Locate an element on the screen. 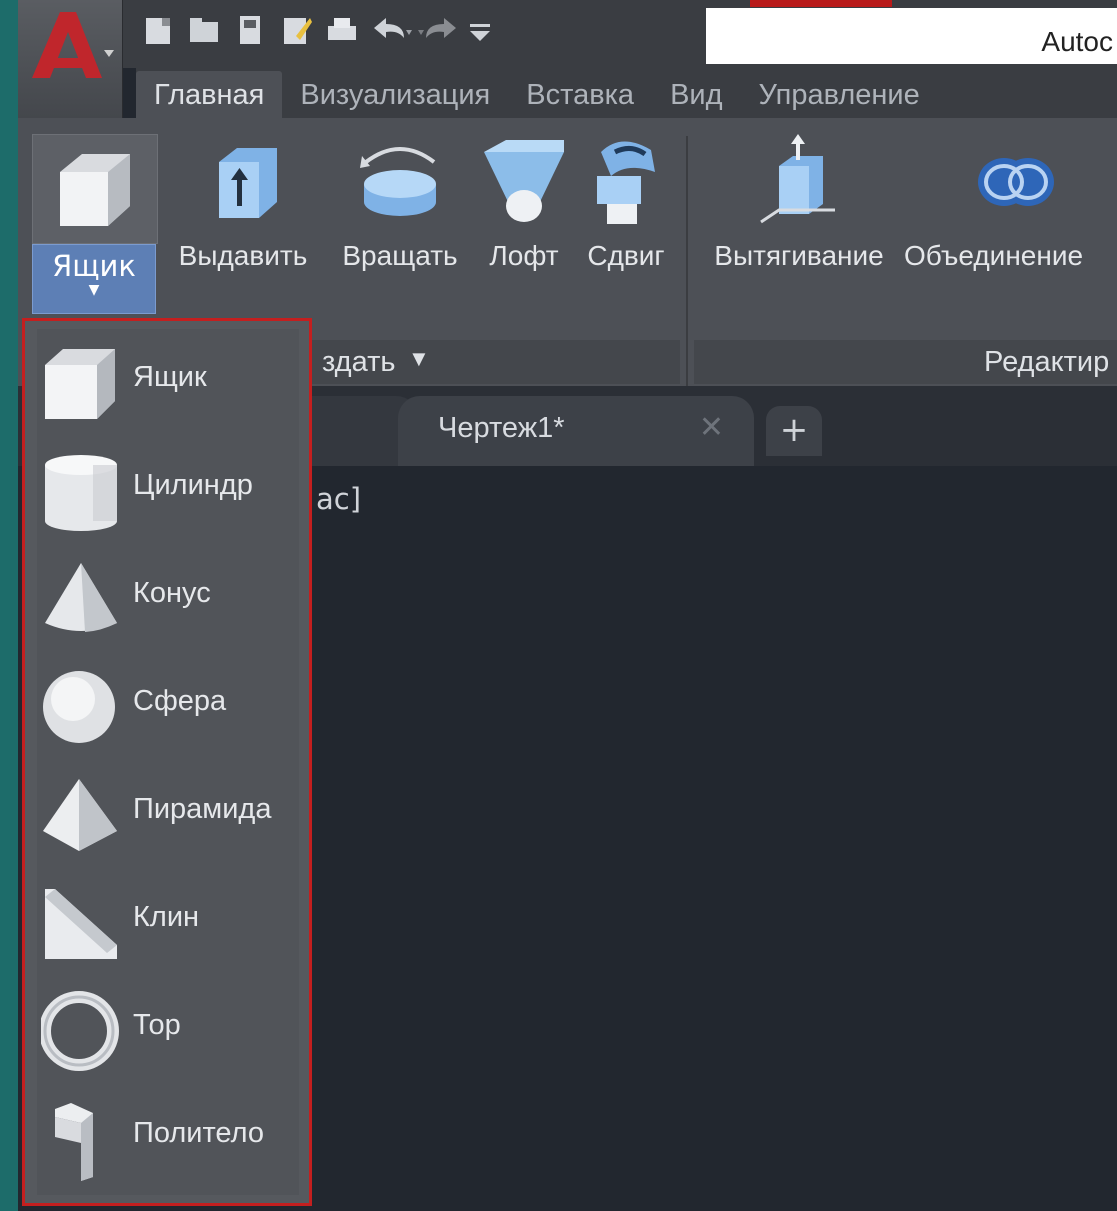 The image size is (1117, 1211). loft-label: Лофт is located at coordinates (524, 255).